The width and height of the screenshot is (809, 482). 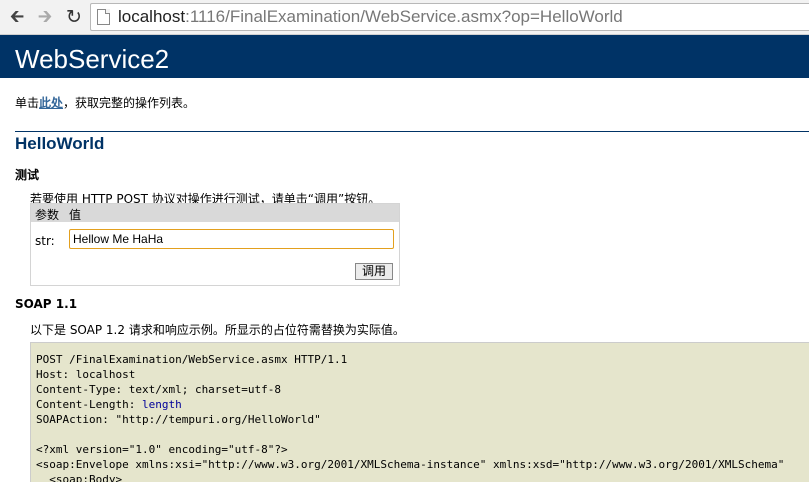 I want to click on length-placeholder: length, so click(x=161, y=404).